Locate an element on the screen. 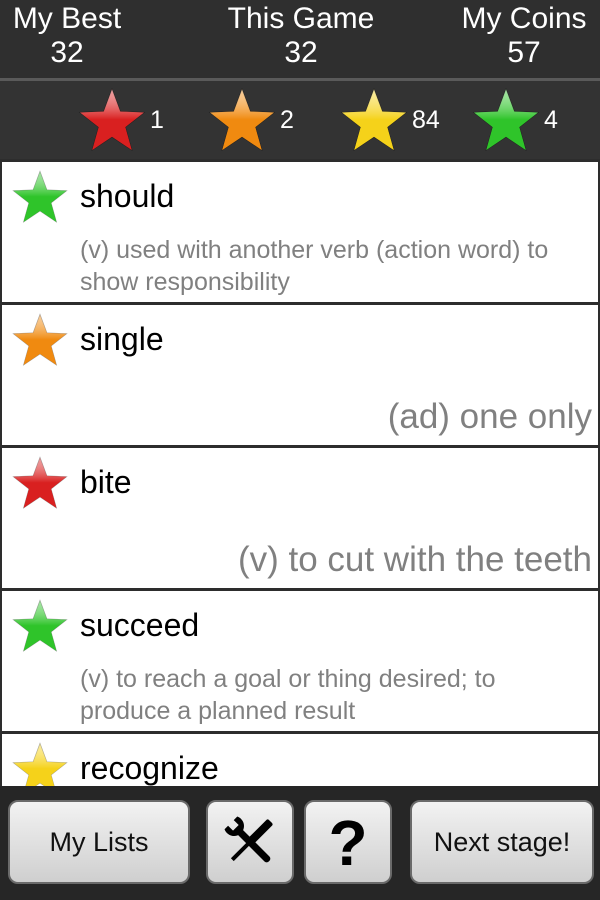 The image size is (600, 900). help-button: ? is located at coordinates (348, 842).